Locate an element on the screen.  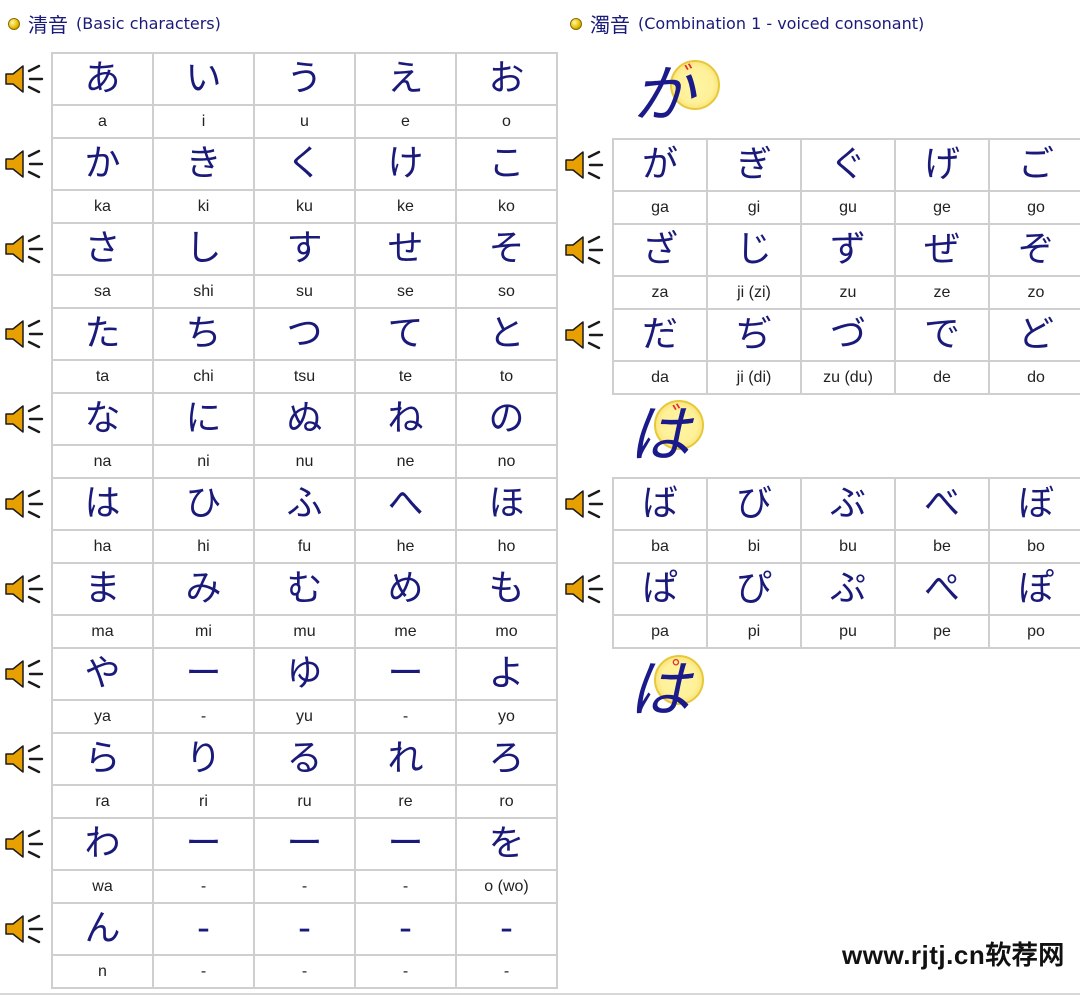
romaji-cell: ge is located at coordinates (942, 207).